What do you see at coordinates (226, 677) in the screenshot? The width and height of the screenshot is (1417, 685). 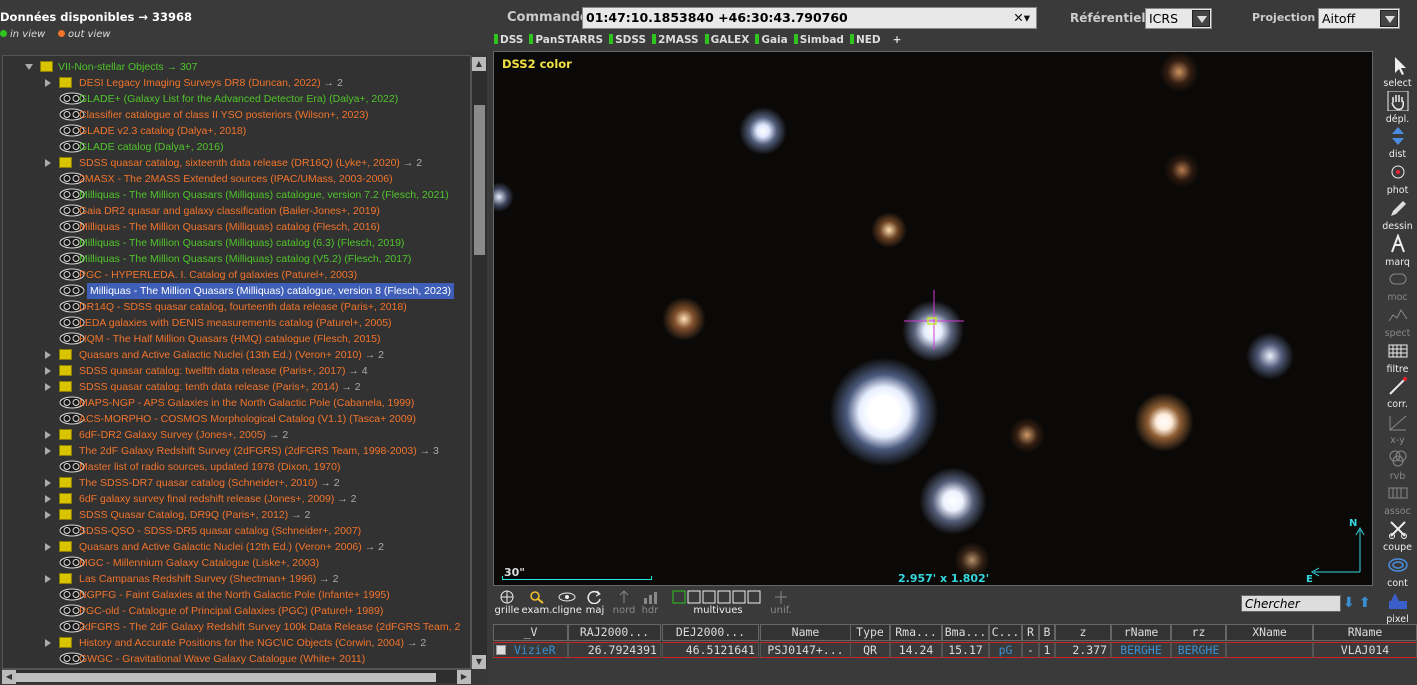 I see `hscroll-thumb` at bounding box center [226, 677].